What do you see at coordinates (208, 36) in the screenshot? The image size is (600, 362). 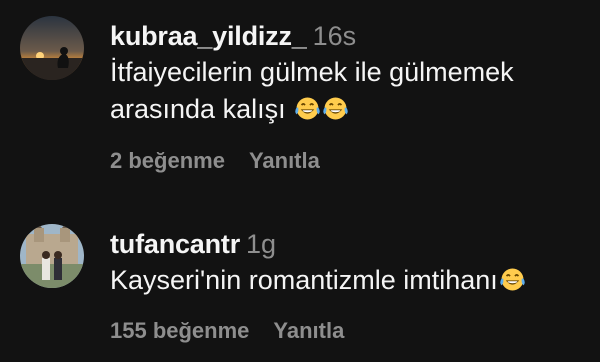 I see `username-link: kubraa_yildizz_` at bounding box center [208, 36].